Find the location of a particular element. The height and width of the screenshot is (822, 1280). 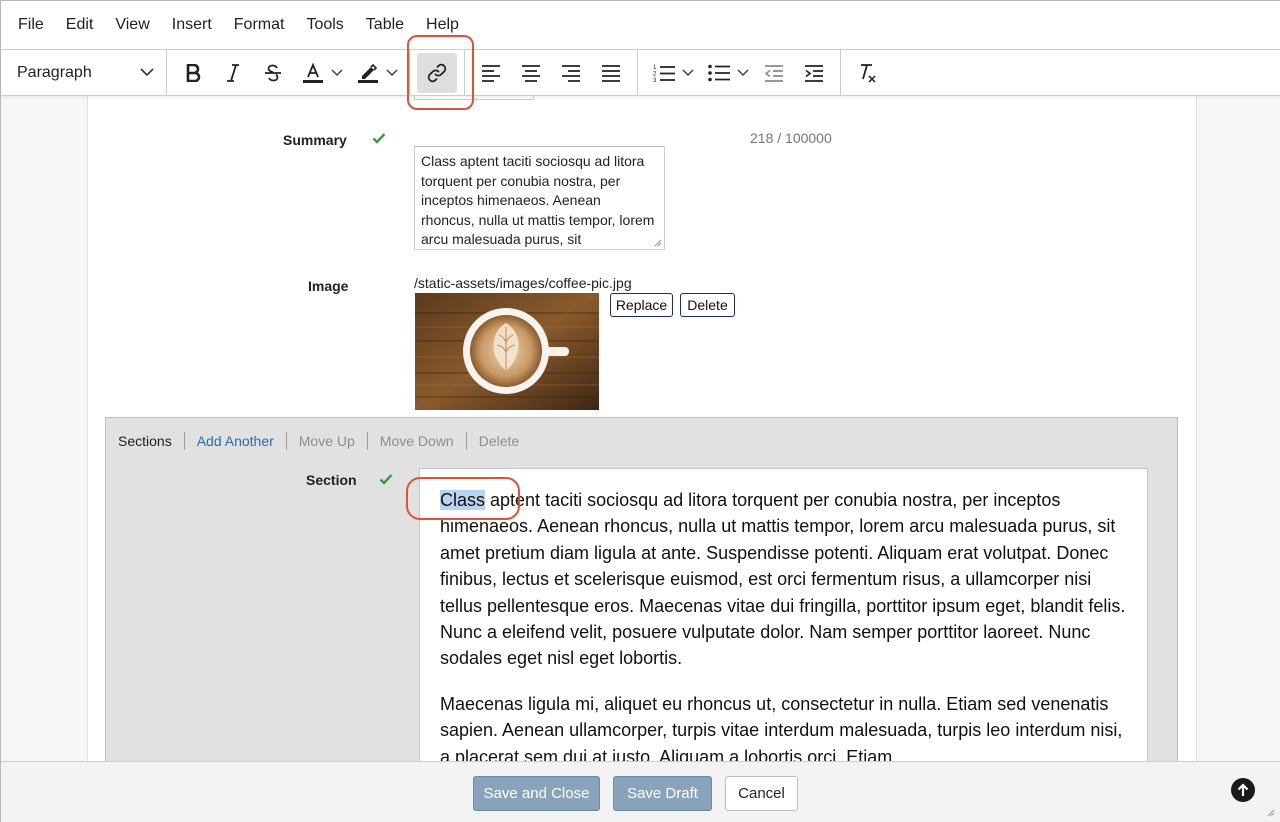

clear-formatting-icon is located at coordinates (868, 73).